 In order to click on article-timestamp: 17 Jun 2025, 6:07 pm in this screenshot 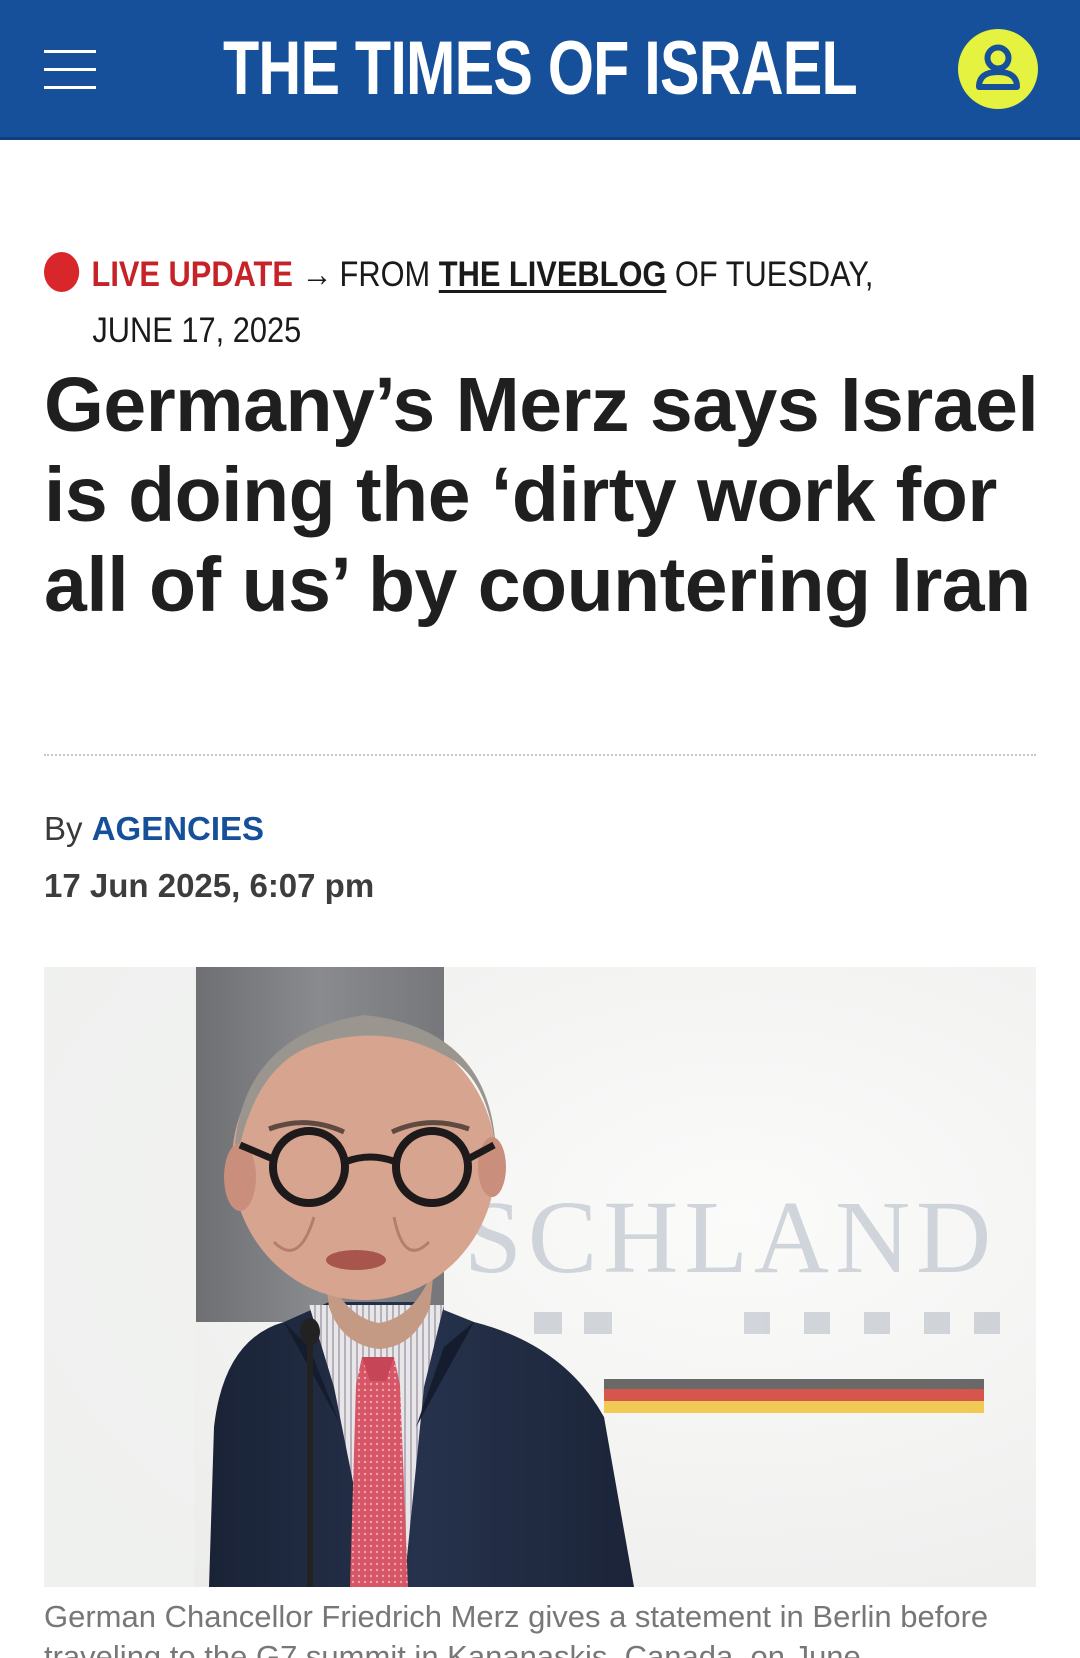, I will do `click(209, 885)`.